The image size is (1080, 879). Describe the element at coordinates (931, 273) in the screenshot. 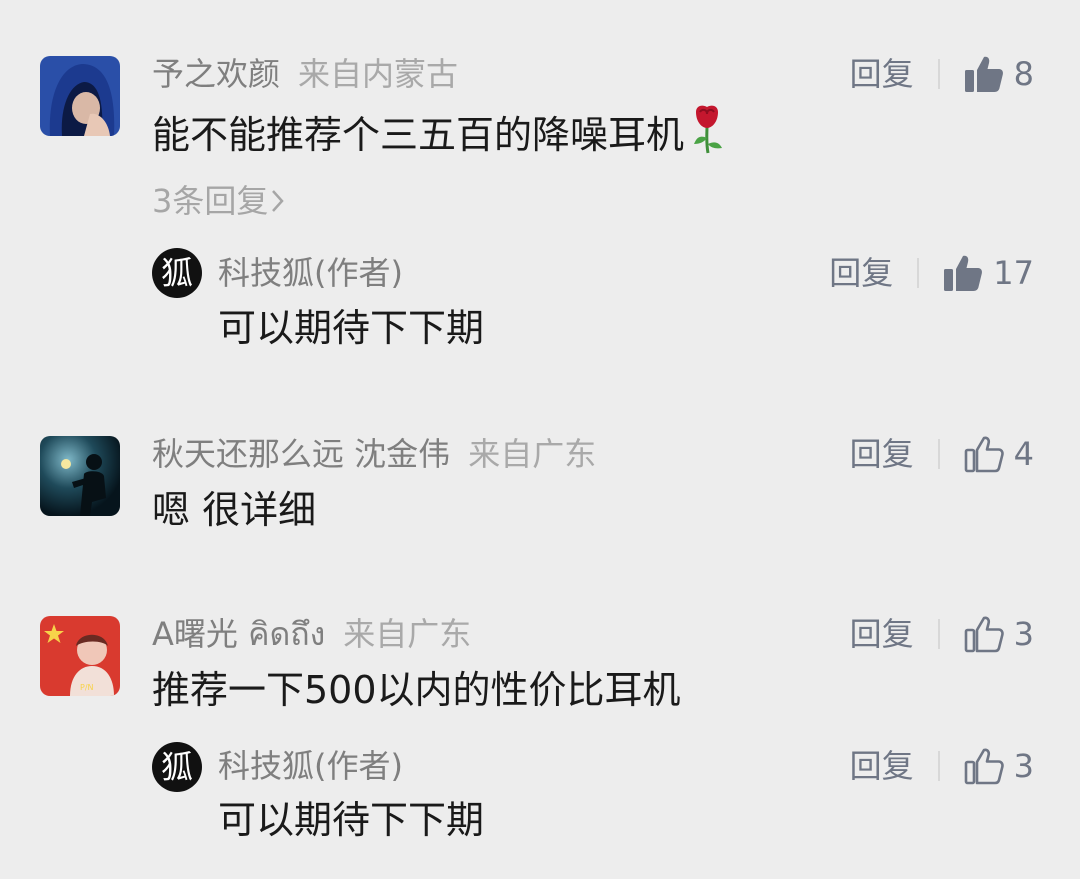

I see `reply-actions: 回复 17` at that location.